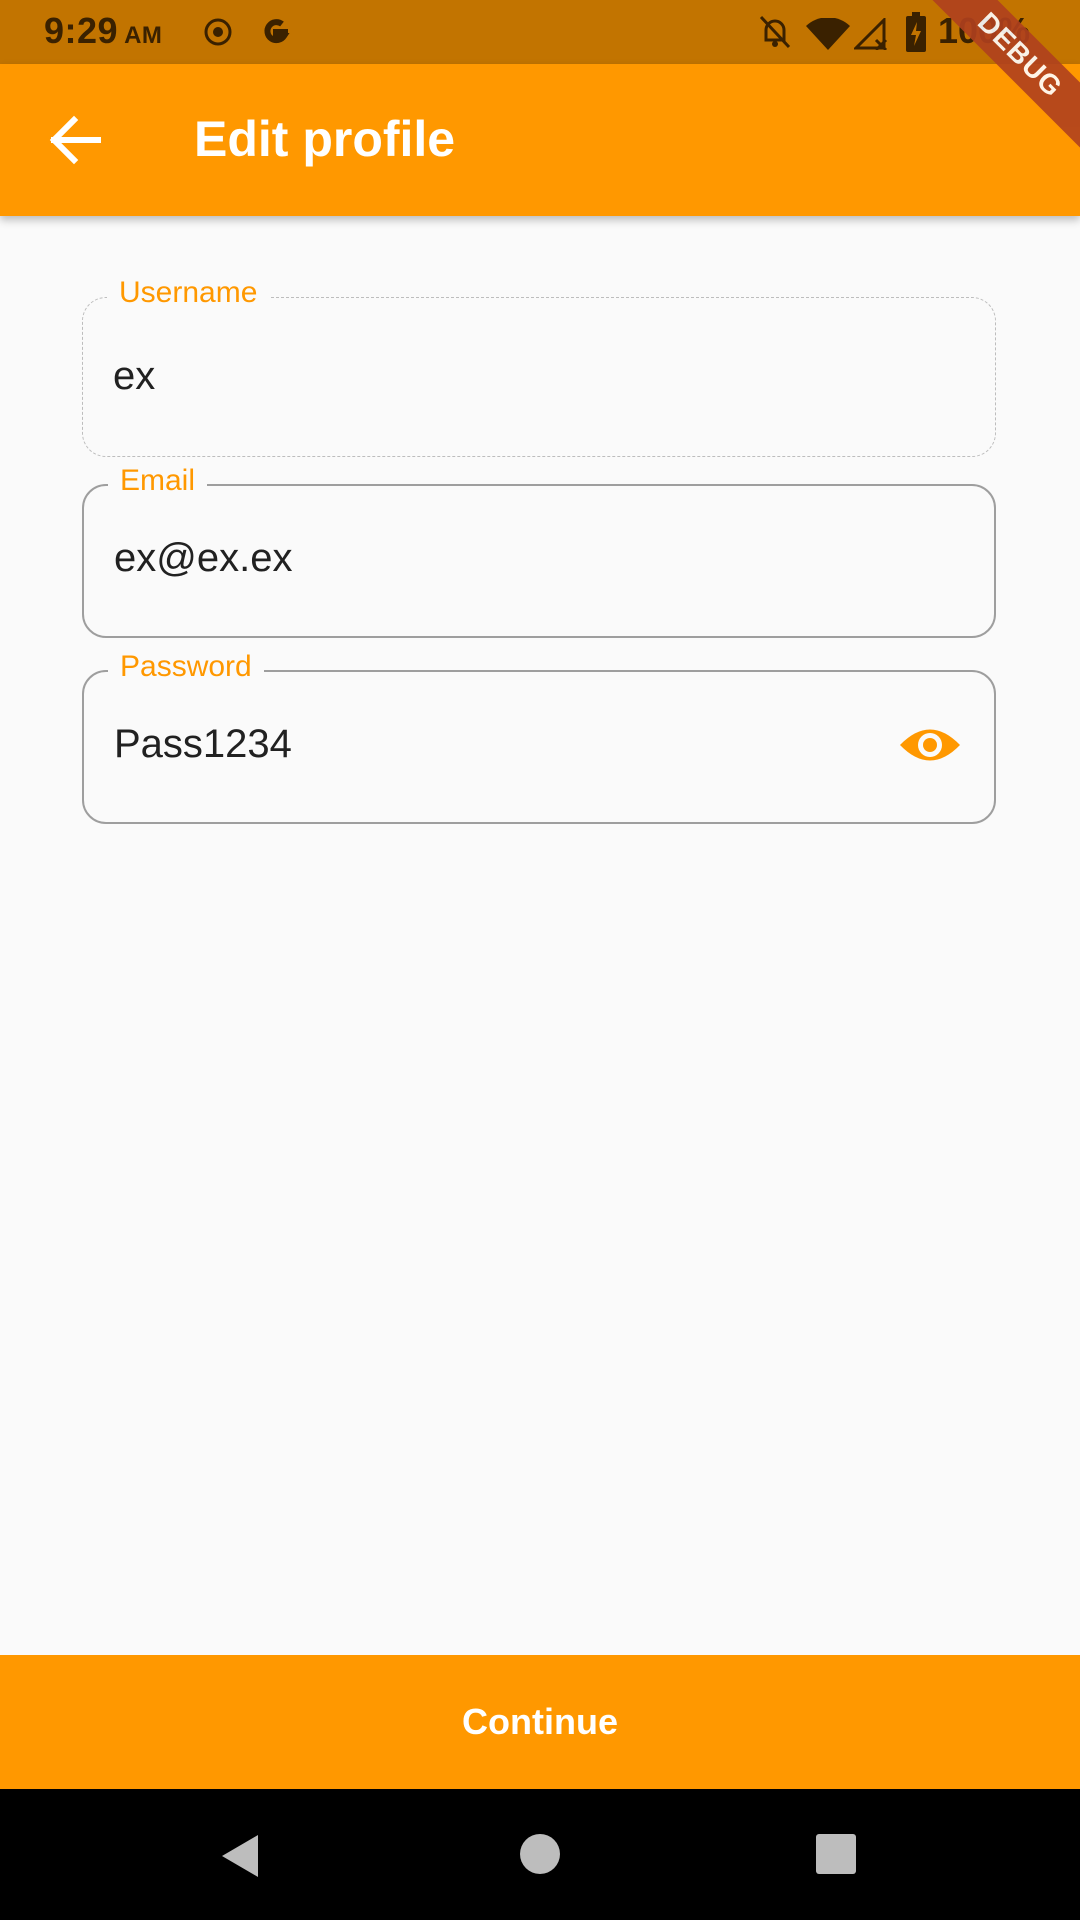 Image resolution: width=1080 pixels, height=1920 pixels. Describe the element at coordinates (871, 34) in the screenshot. I see `signal-icon` at that location.